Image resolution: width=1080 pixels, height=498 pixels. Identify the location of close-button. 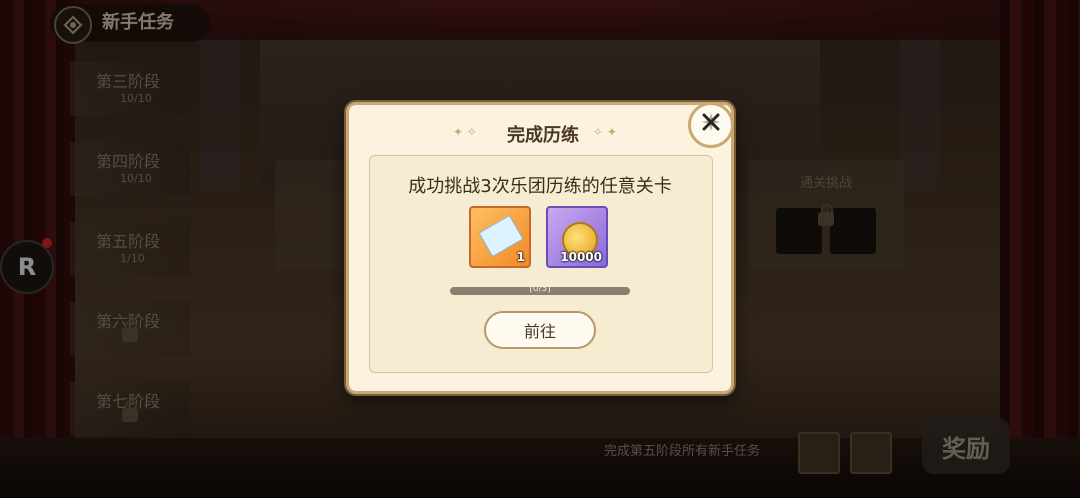
(711, 125).